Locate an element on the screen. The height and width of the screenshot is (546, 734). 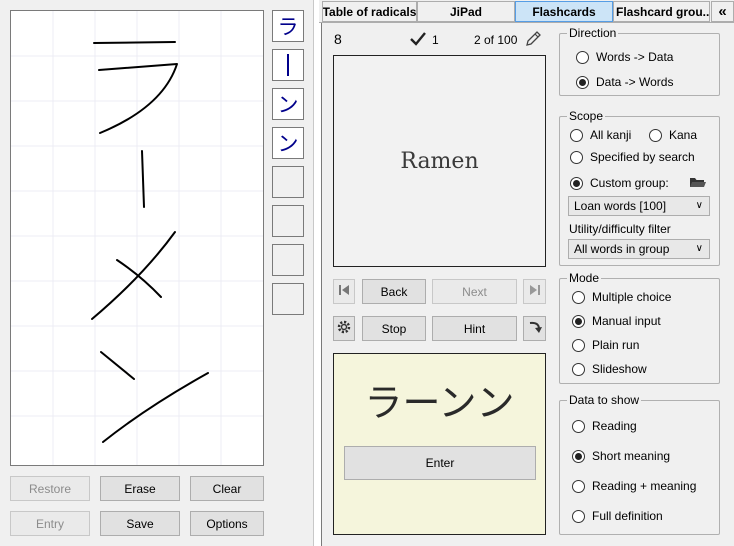
back-button: Back is located at coordinates (394, 291).